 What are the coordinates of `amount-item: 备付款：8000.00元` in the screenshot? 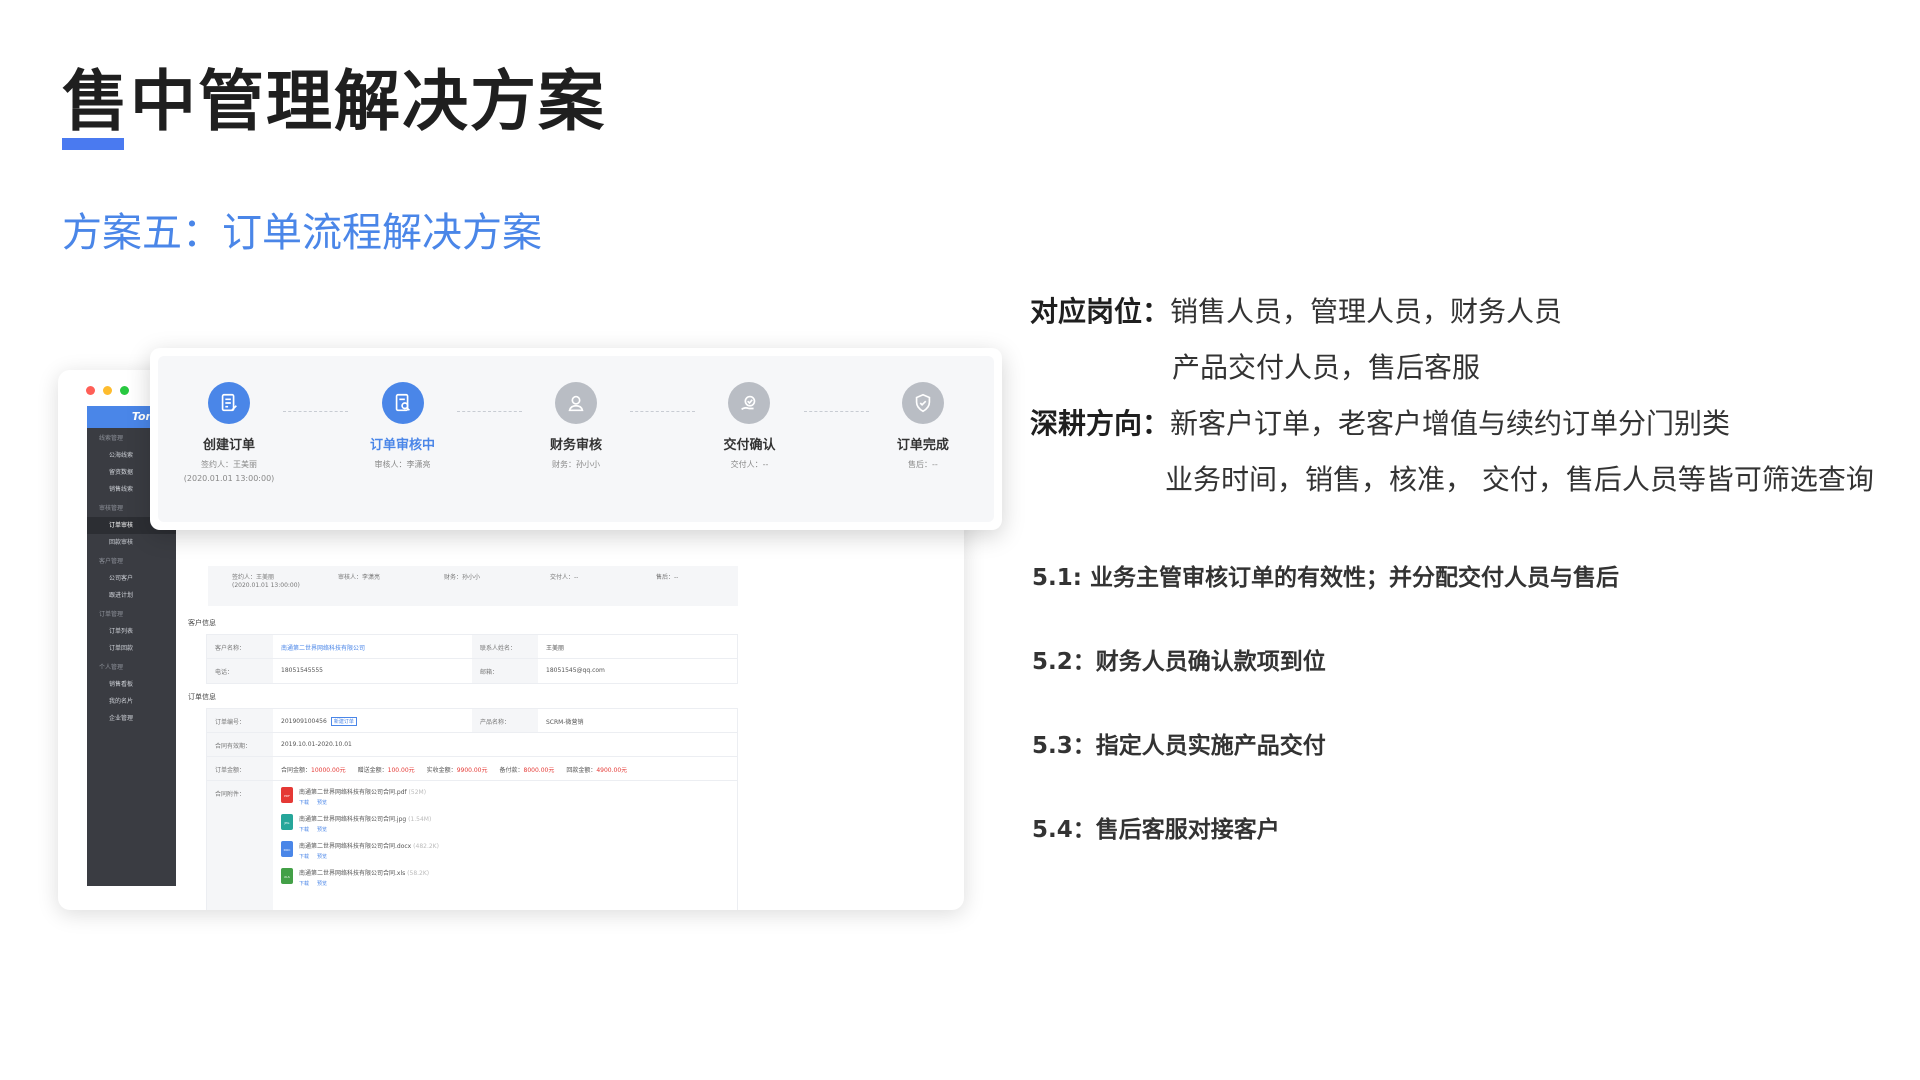 It's located at (527, 770).